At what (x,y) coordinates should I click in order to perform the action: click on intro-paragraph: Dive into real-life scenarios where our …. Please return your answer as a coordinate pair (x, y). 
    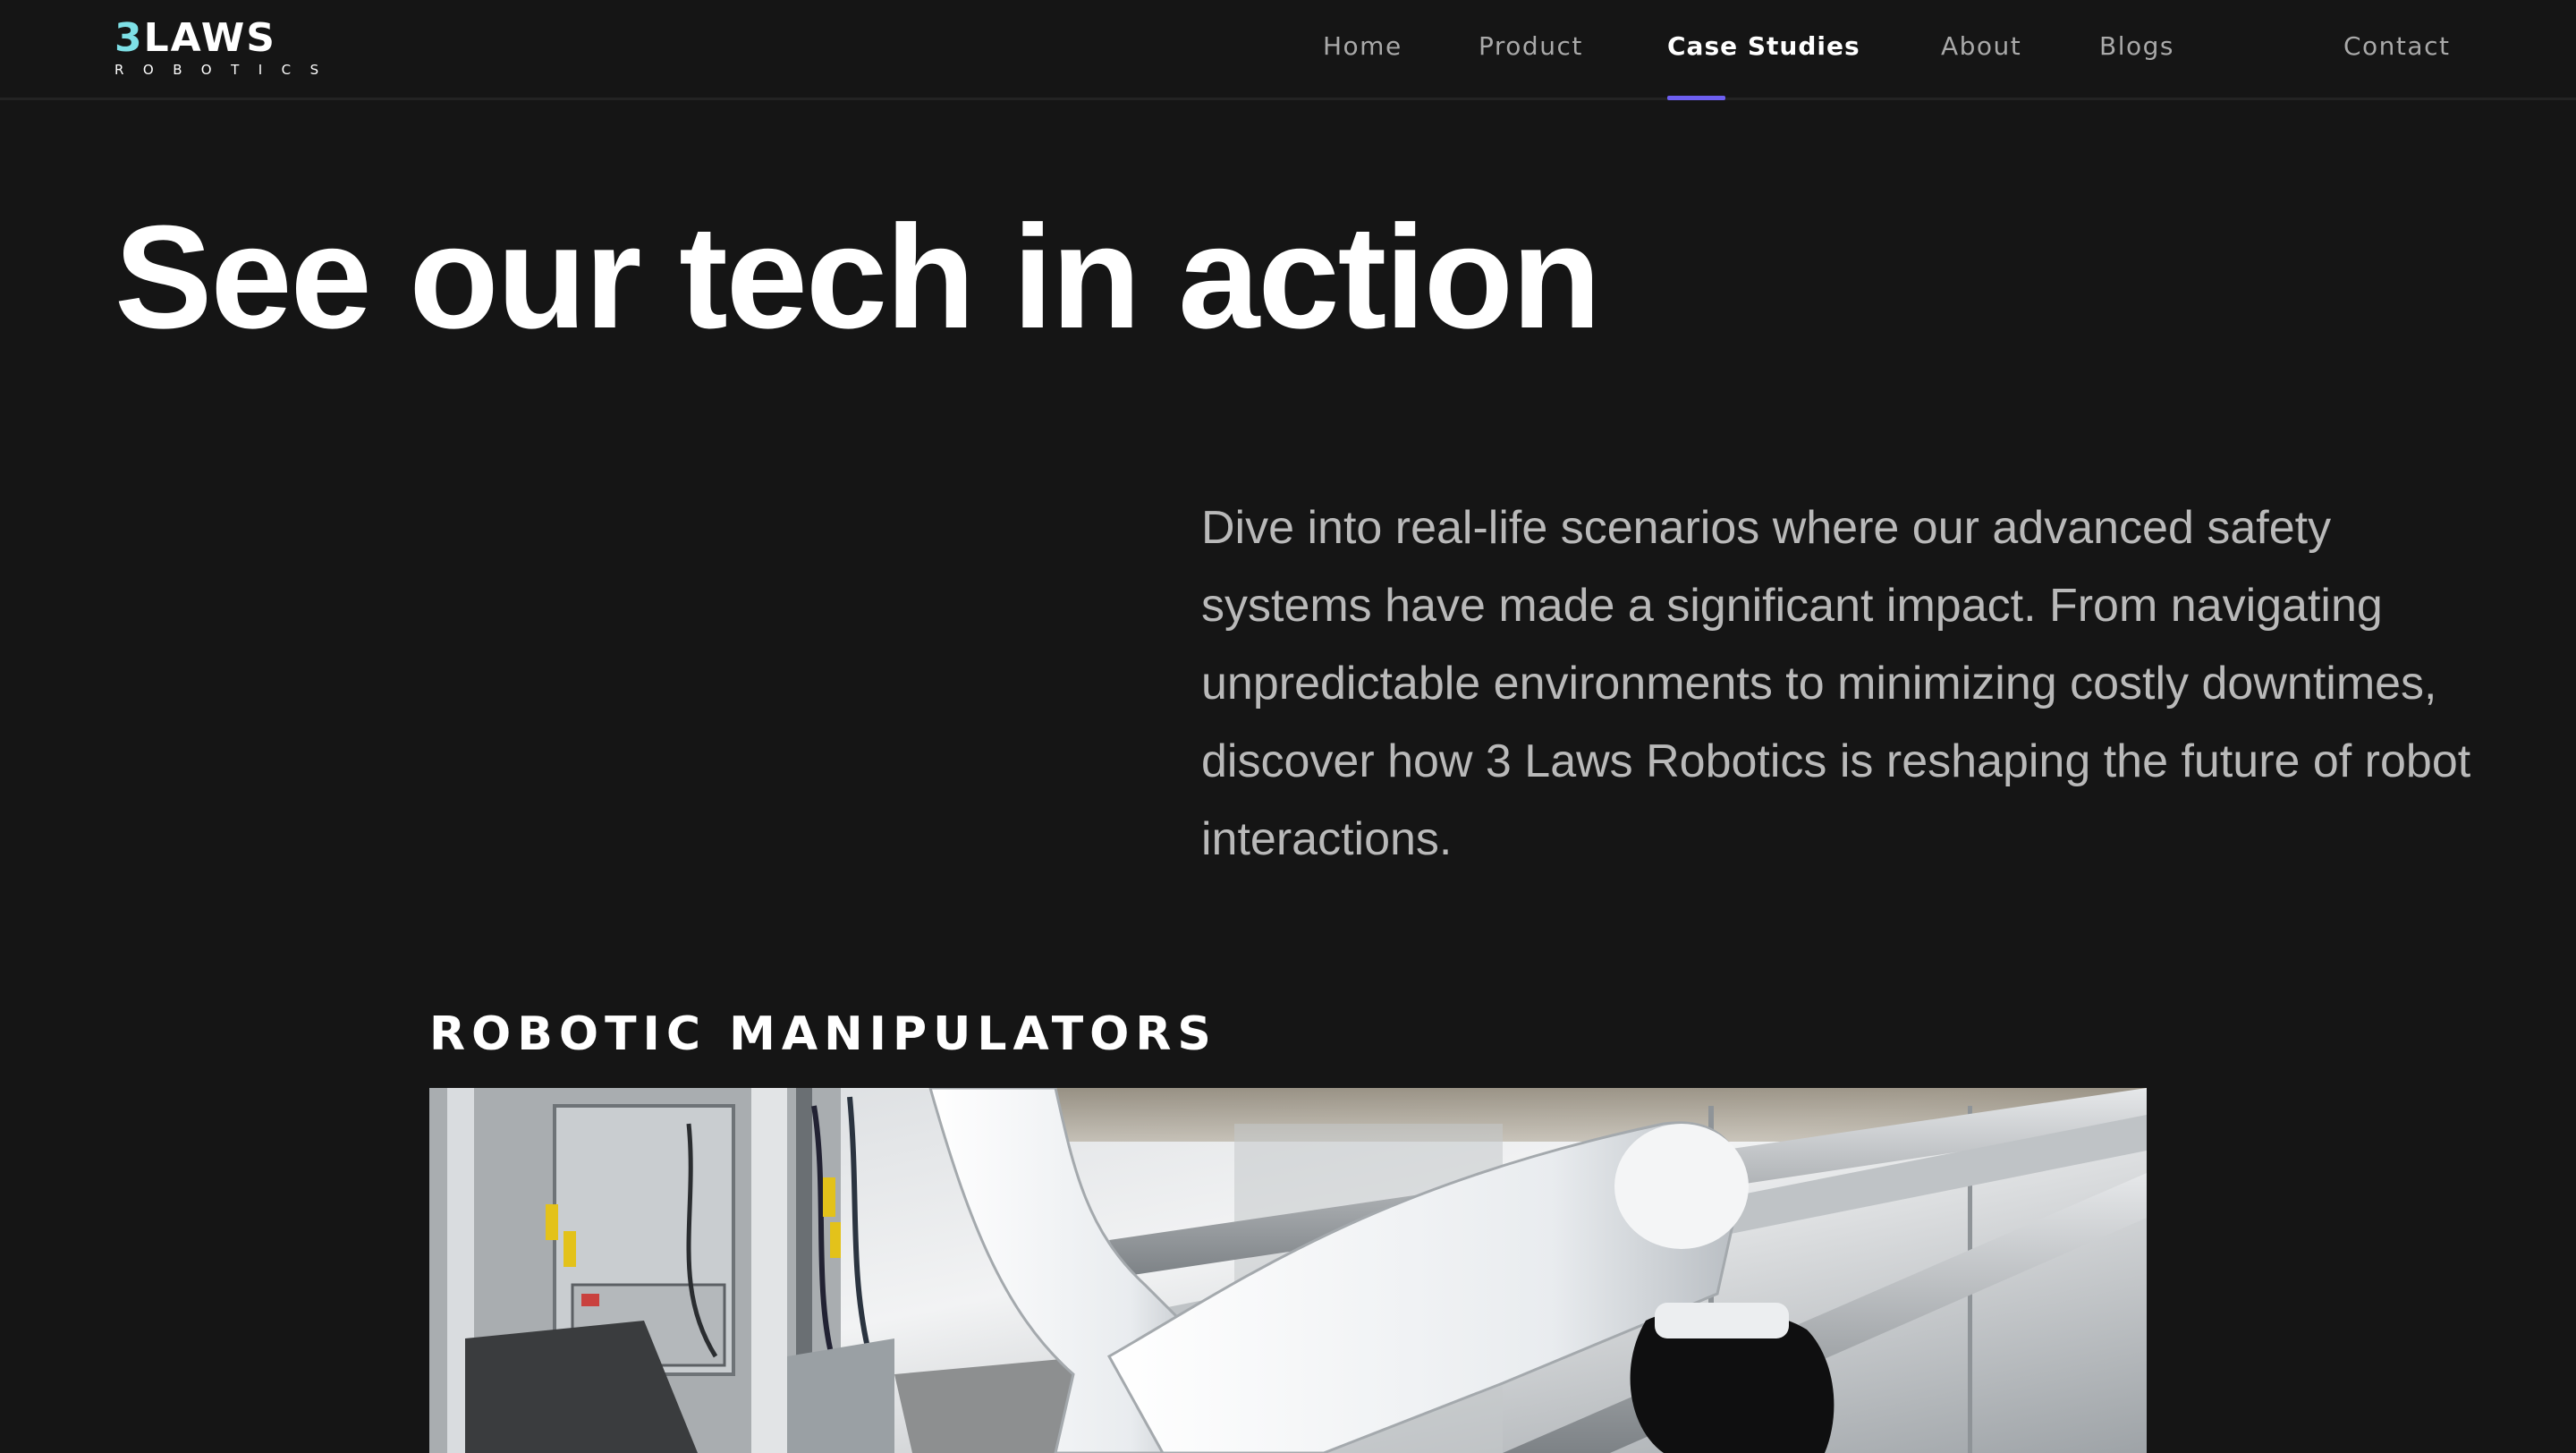
    Looking at the image, I should click on (1836, 683).